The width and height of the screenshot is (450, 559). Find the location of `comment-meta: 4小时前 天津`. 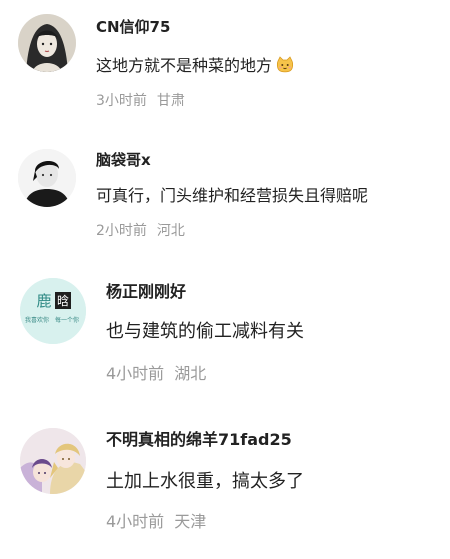

comment-meta: 4小时前 天津 is located at coordinates (156, 522).